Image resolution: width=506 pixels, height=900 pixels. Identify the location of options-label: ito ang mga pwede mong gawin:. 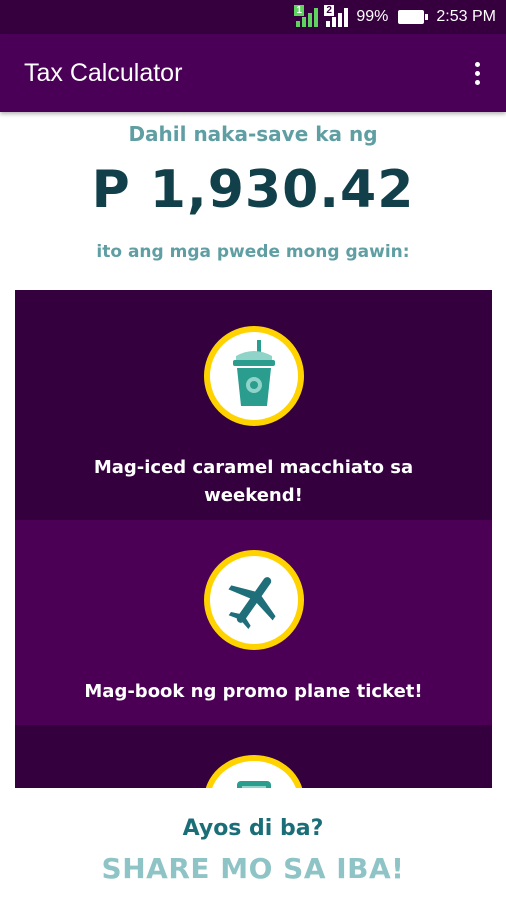
(253, 252).